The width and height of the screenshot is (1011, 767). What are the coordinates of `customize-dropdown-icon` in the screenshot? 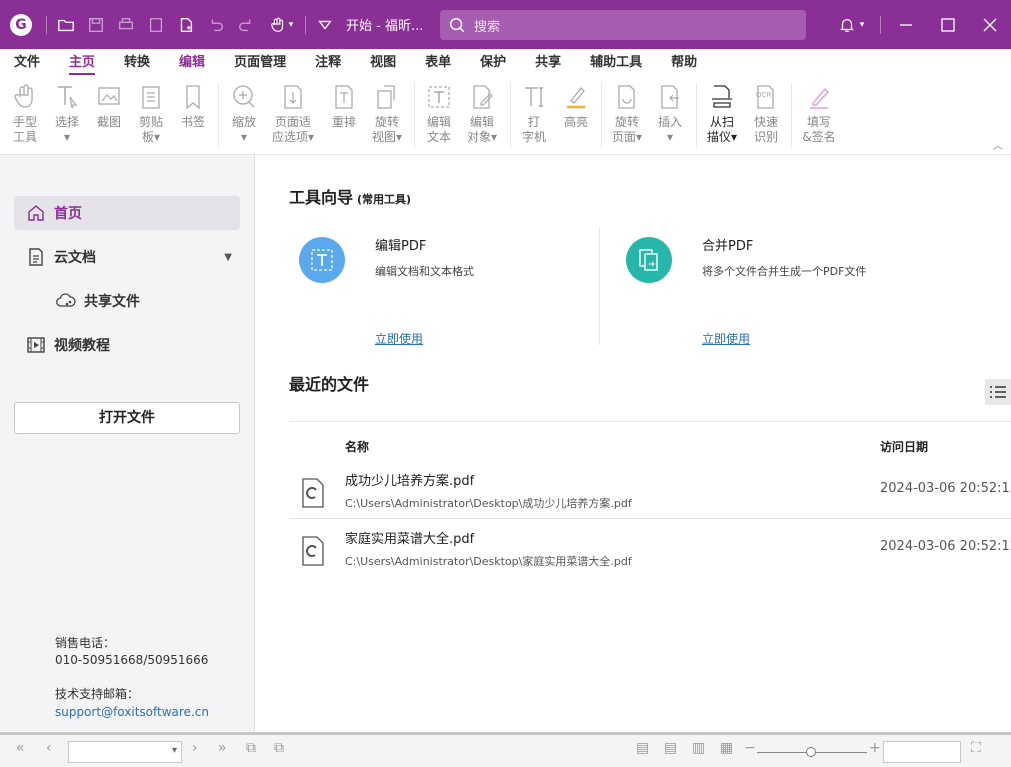 It's located at (325, 24).